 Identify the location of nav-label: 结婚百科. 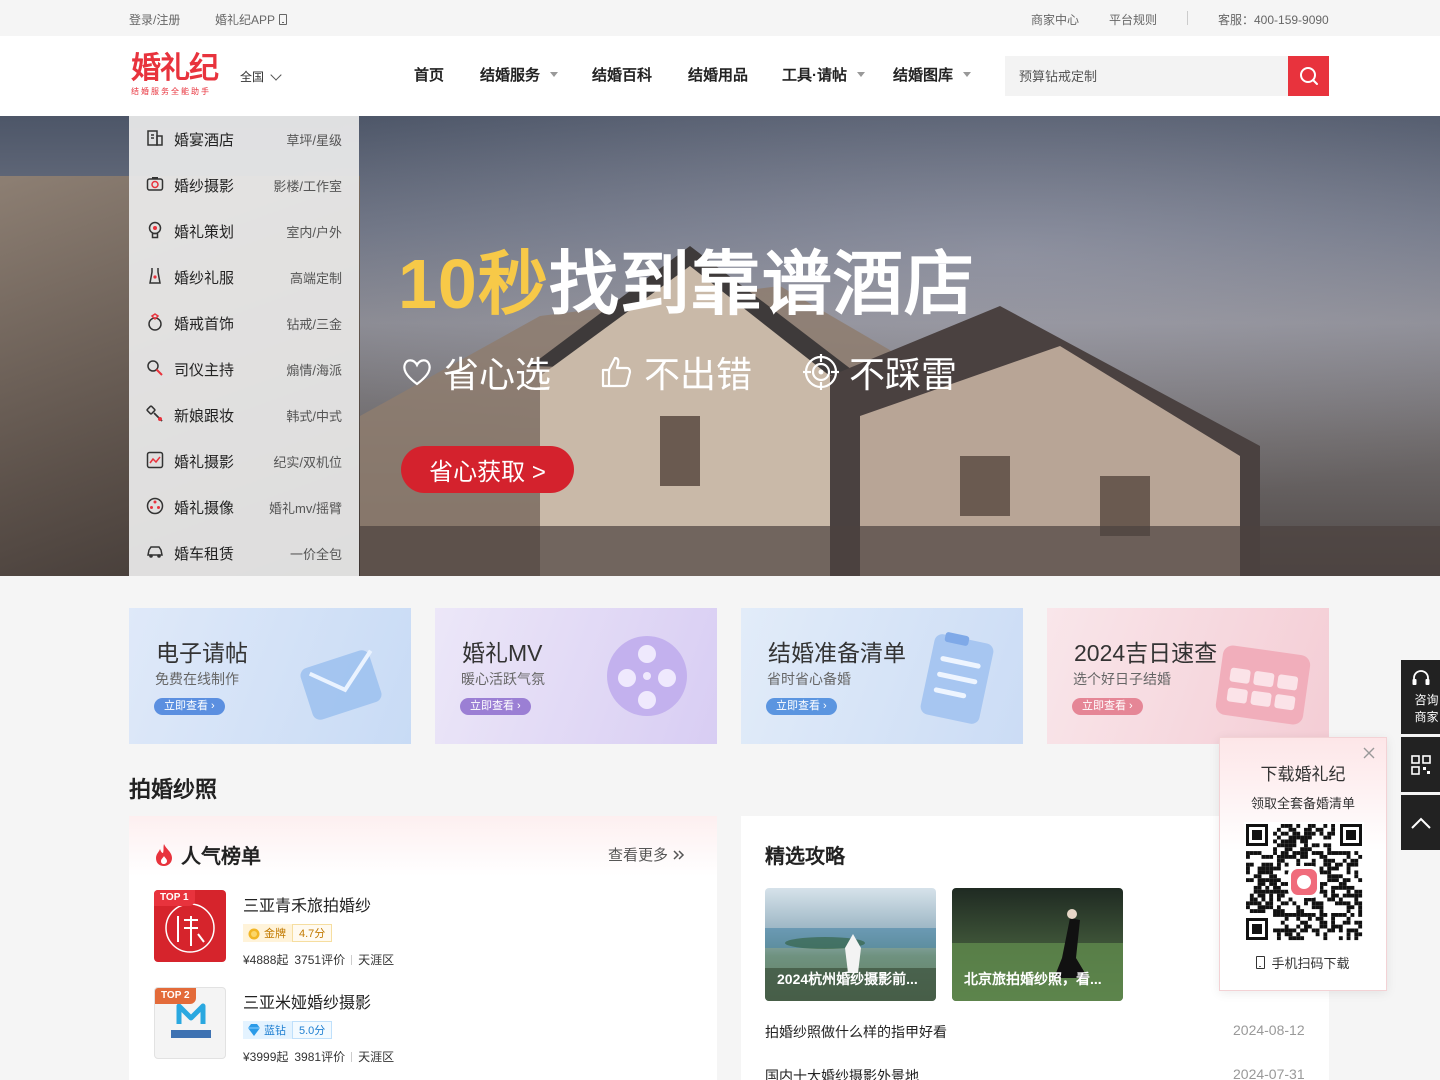
(622, 75).